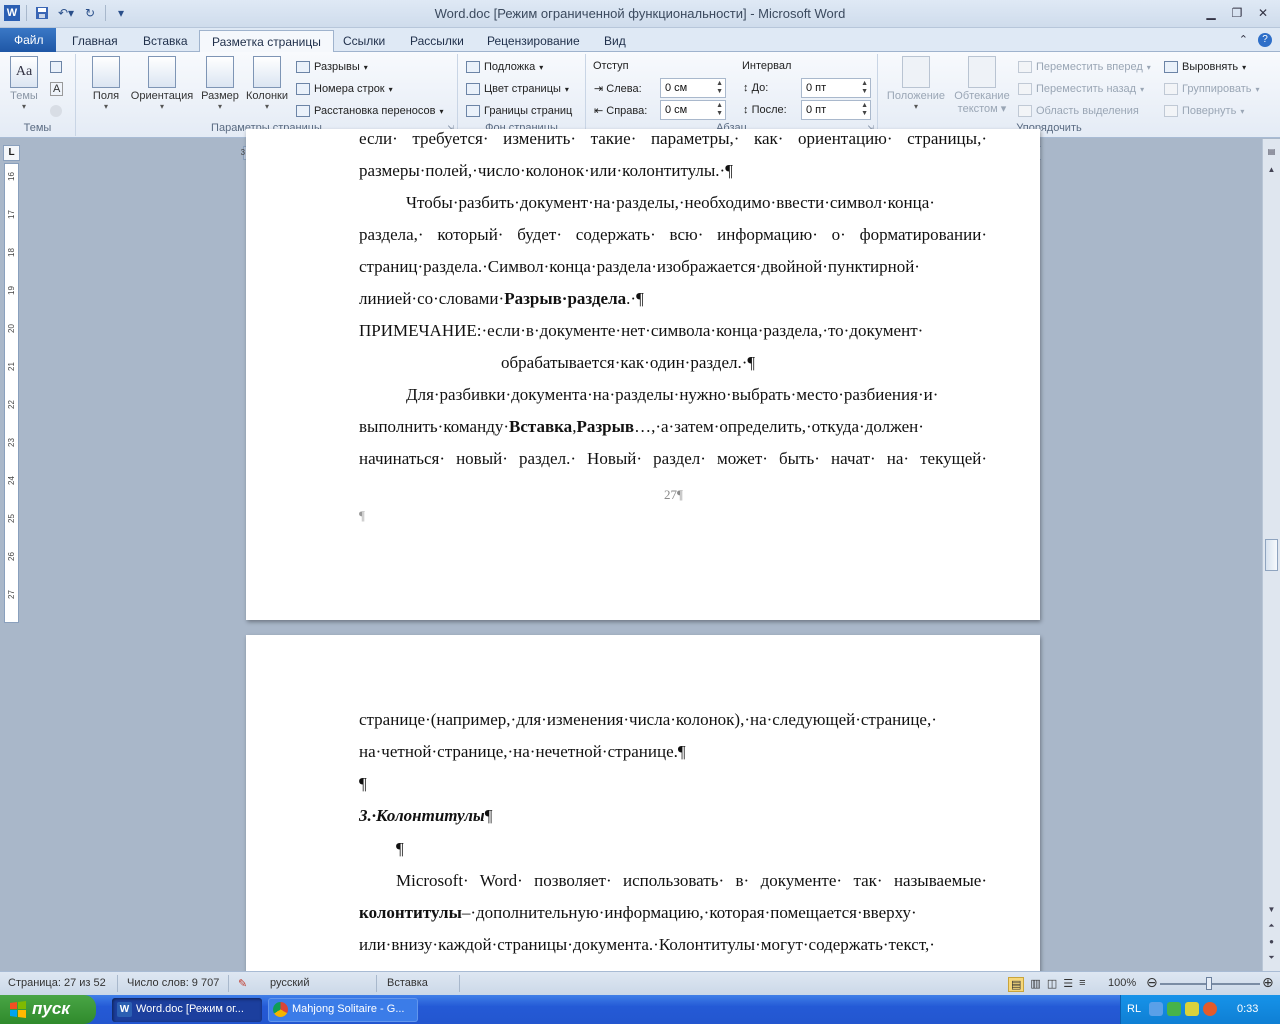  I want to click on page-color-label: Цвет страницы, so click(522, 89).